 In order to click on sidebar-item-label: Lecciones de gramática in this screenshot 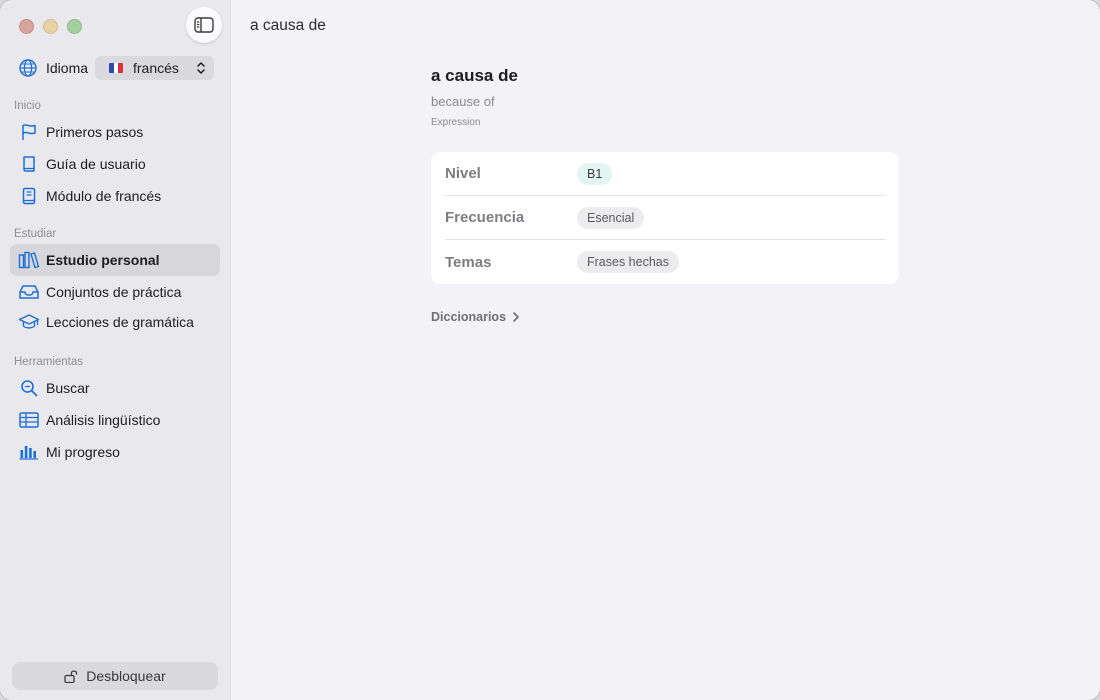, I will do `click(120, 322)`.